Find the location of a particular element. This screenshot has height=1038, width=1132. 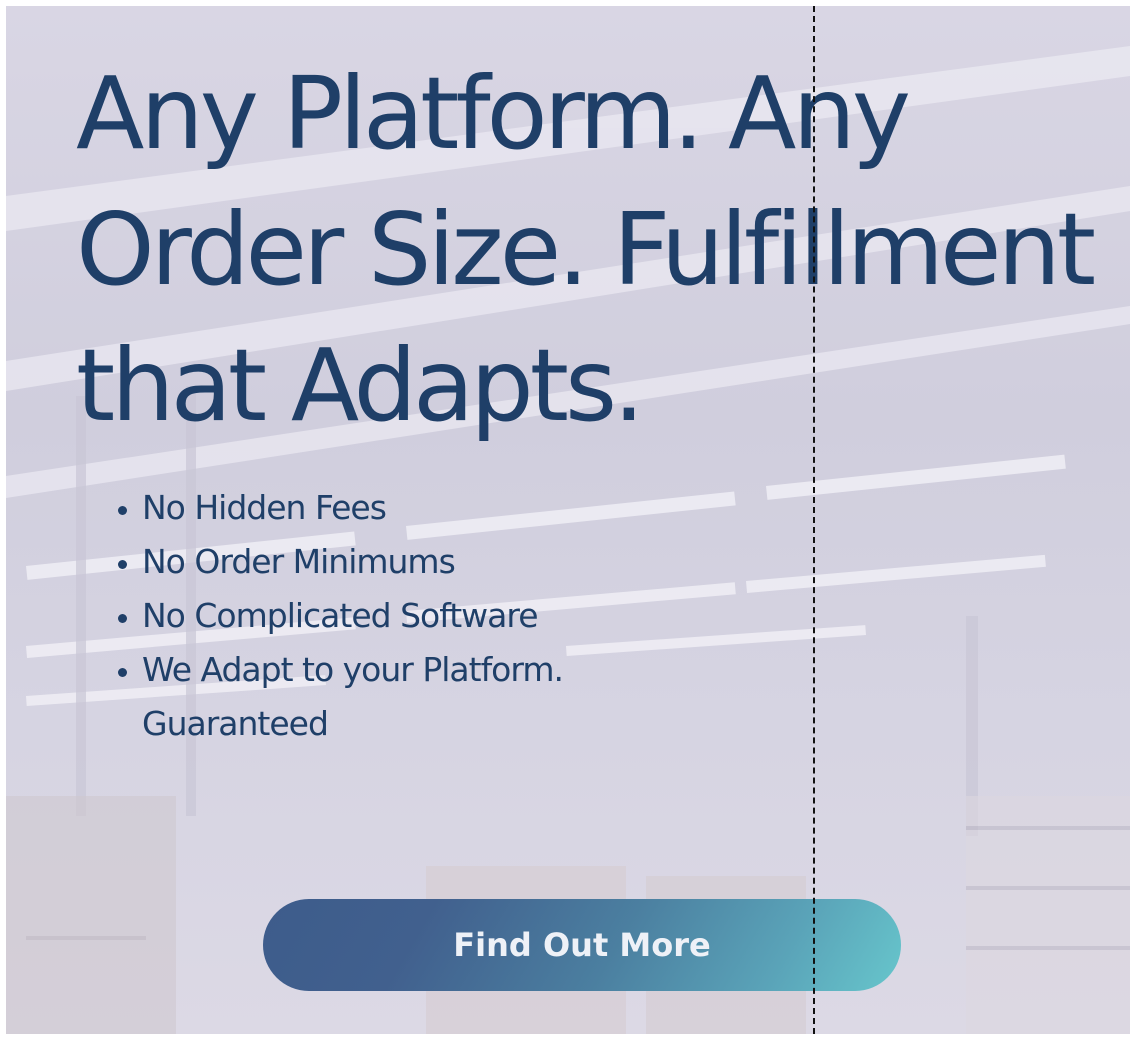

find-out-more-label: Find Out More is located at coordinates (582, 945).